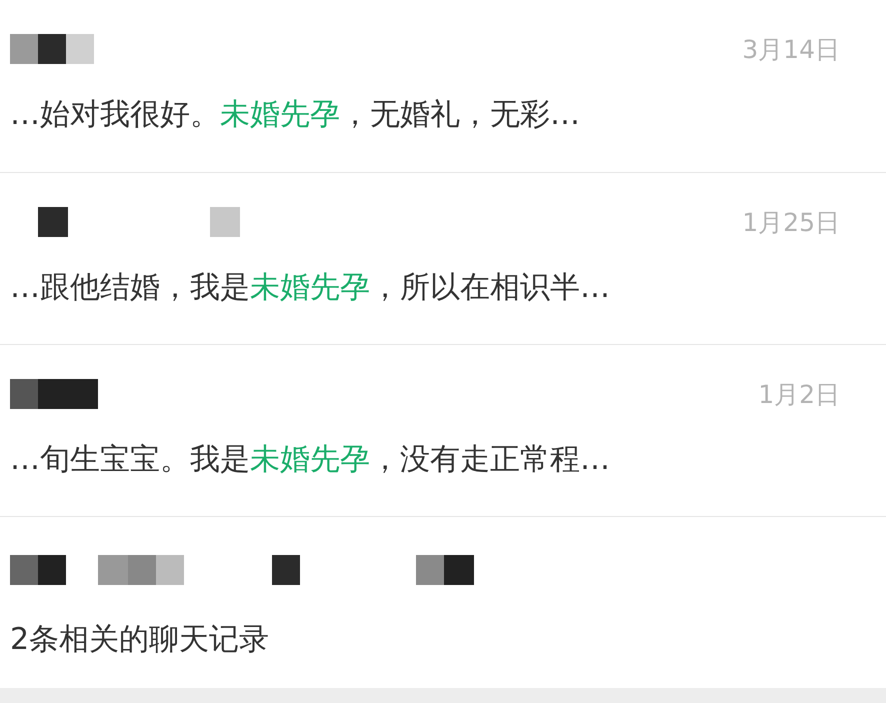 The width and height of the screenshot is (886, 703). What do you see at coordinates (791, 222) in the screenshot?
I see `message-date: 1月25日` at bounding box center [791, 222].